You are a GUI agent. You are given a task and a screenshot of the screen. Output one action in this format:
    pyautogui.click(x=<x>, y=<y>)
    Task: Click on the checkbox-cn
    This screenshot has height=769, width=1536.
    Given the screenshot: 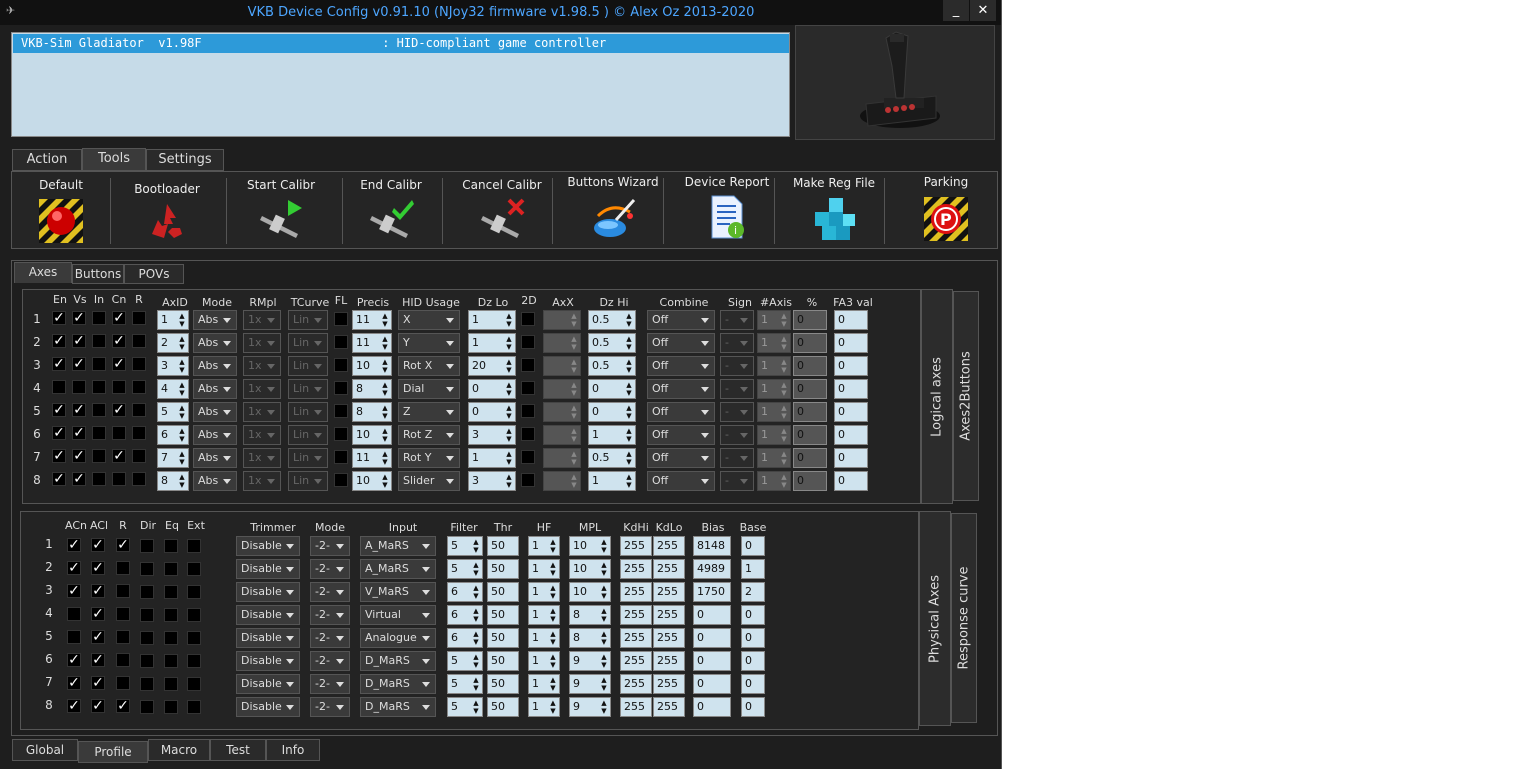 What is the action you would take?
    pyautogui.click(x=119, y=479)
    